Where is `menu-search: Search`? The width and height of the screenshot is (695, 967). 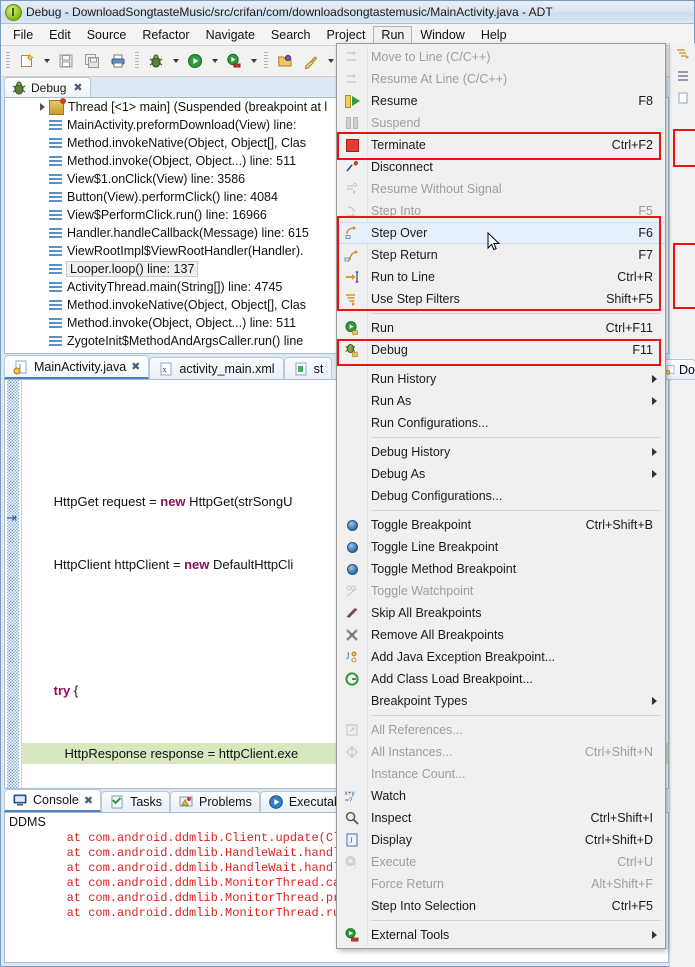
menu-search: Search is located at coordinates (291, 35).